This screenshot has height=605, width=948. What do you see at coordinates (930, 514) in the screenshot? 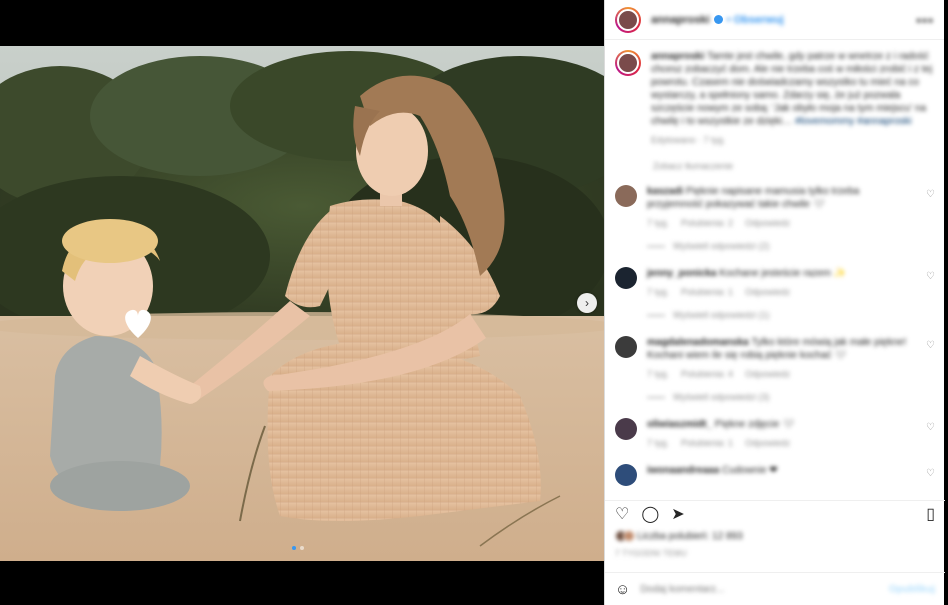
I see `bookmark-icon: ▯` at bounding box center [930, 514].